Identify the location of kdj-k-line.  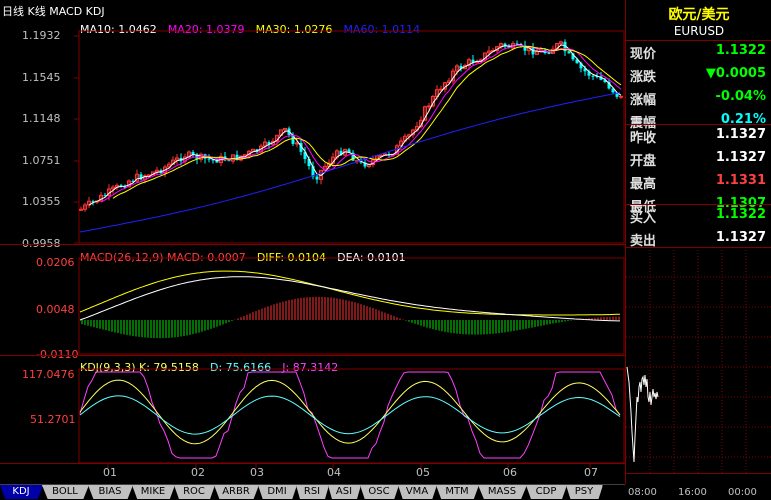
(350, 412).